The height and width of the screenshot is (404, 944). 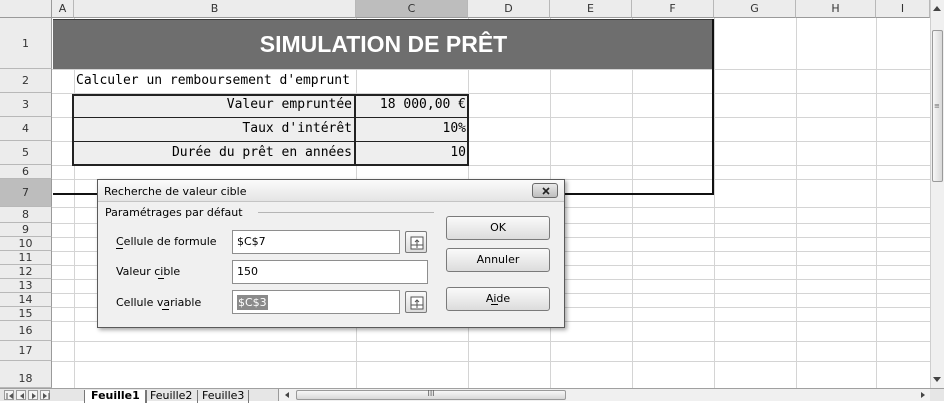 What do you see at coordinates (26, 300) in the screenshot?
I see `row-header-14: 14` at bounding box center [26, 300].